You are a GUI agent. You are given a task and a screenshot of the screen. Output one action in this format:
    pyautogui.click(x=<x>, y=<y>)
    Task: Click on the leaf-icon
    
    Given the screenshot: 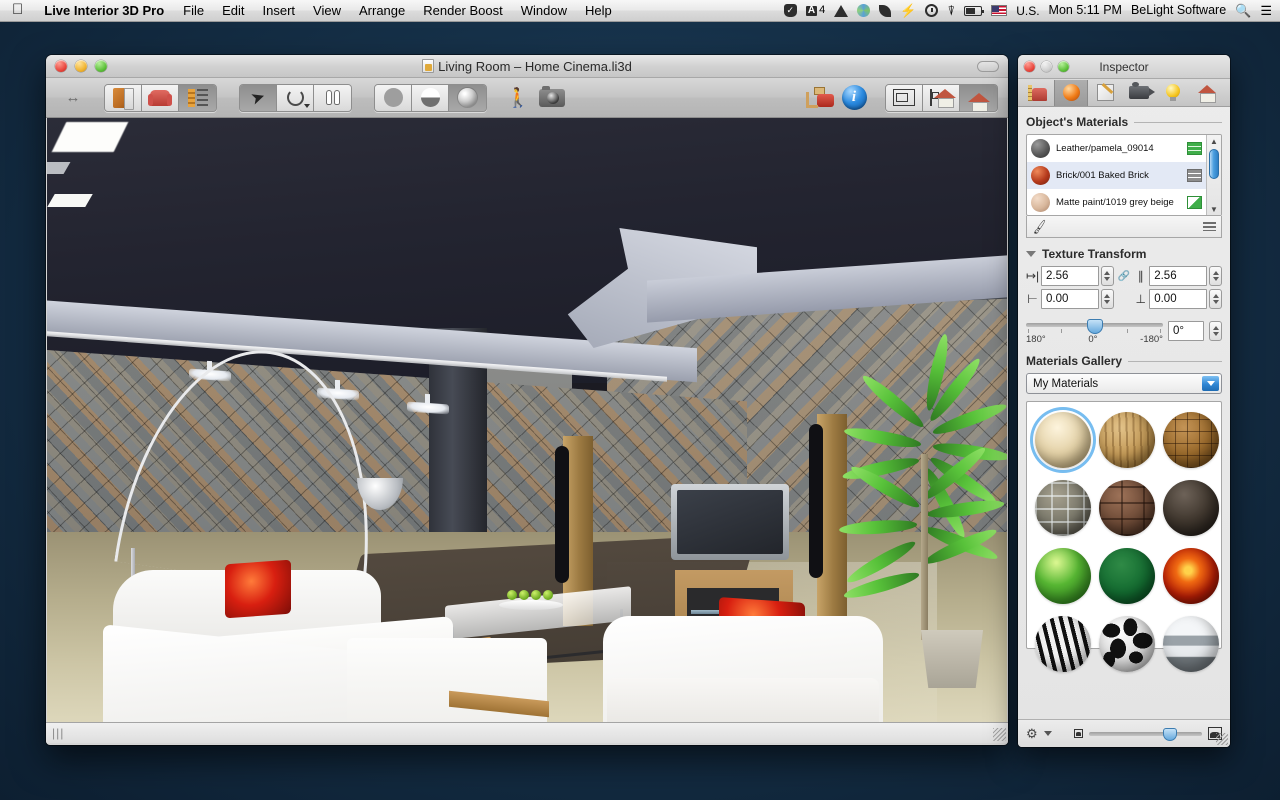 What is the action you would take?
    pyautogui.click(x=885, y=10)
    